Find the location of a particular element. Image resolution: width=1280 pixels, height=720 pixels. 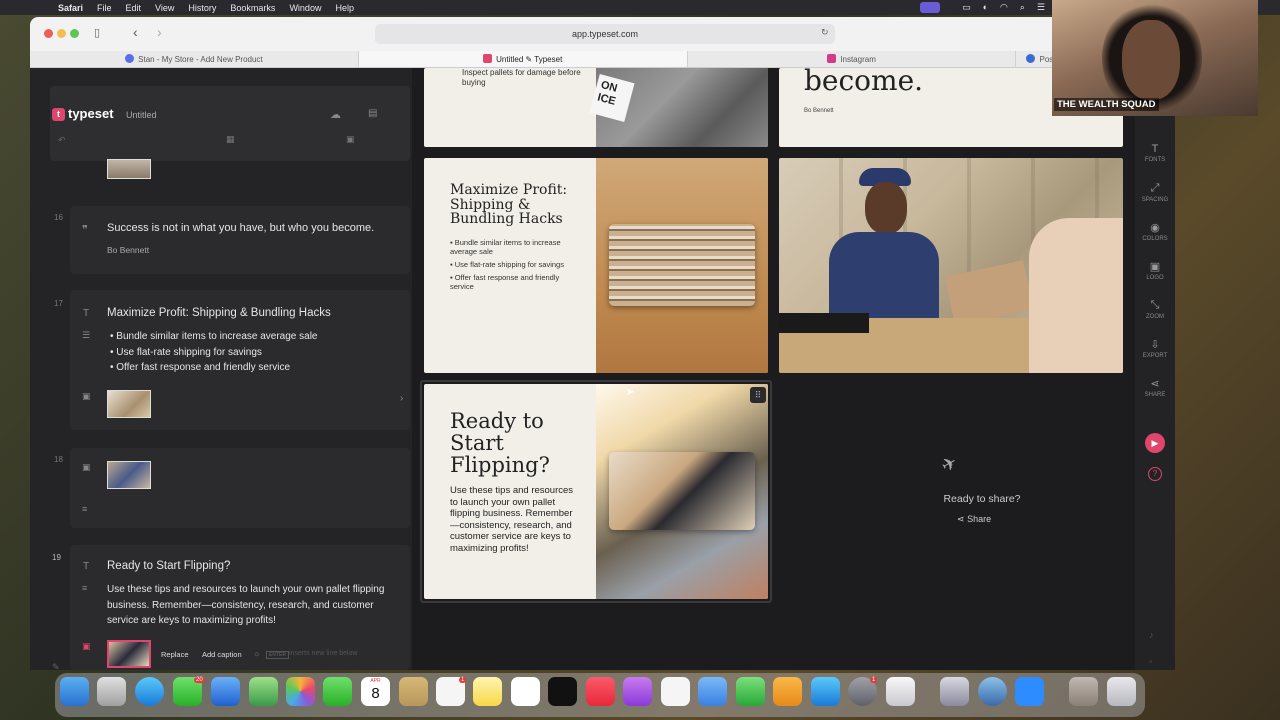

slide-15-thumbnail is located at coordinates (129, 169).